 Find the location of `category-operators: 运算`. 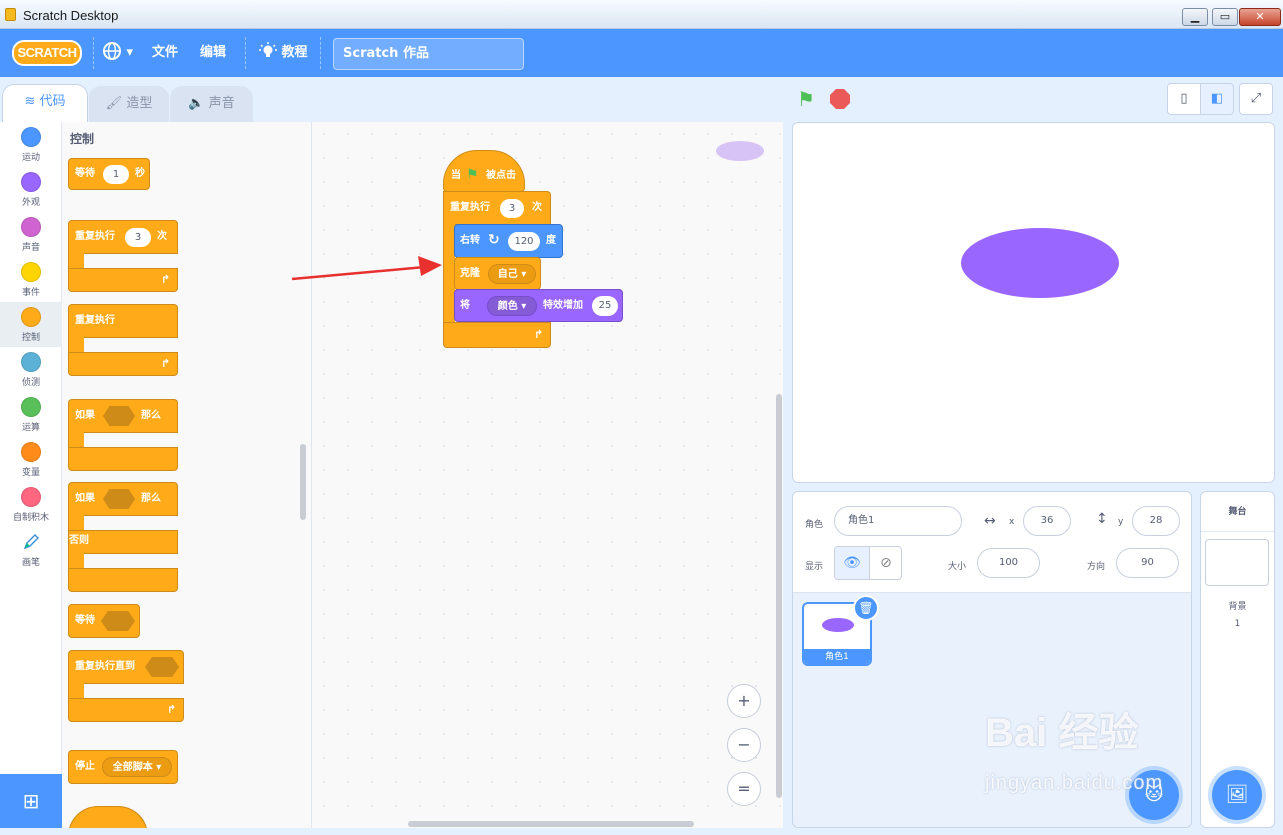

category-operators: 运算 is located at coordinates (31, 414).